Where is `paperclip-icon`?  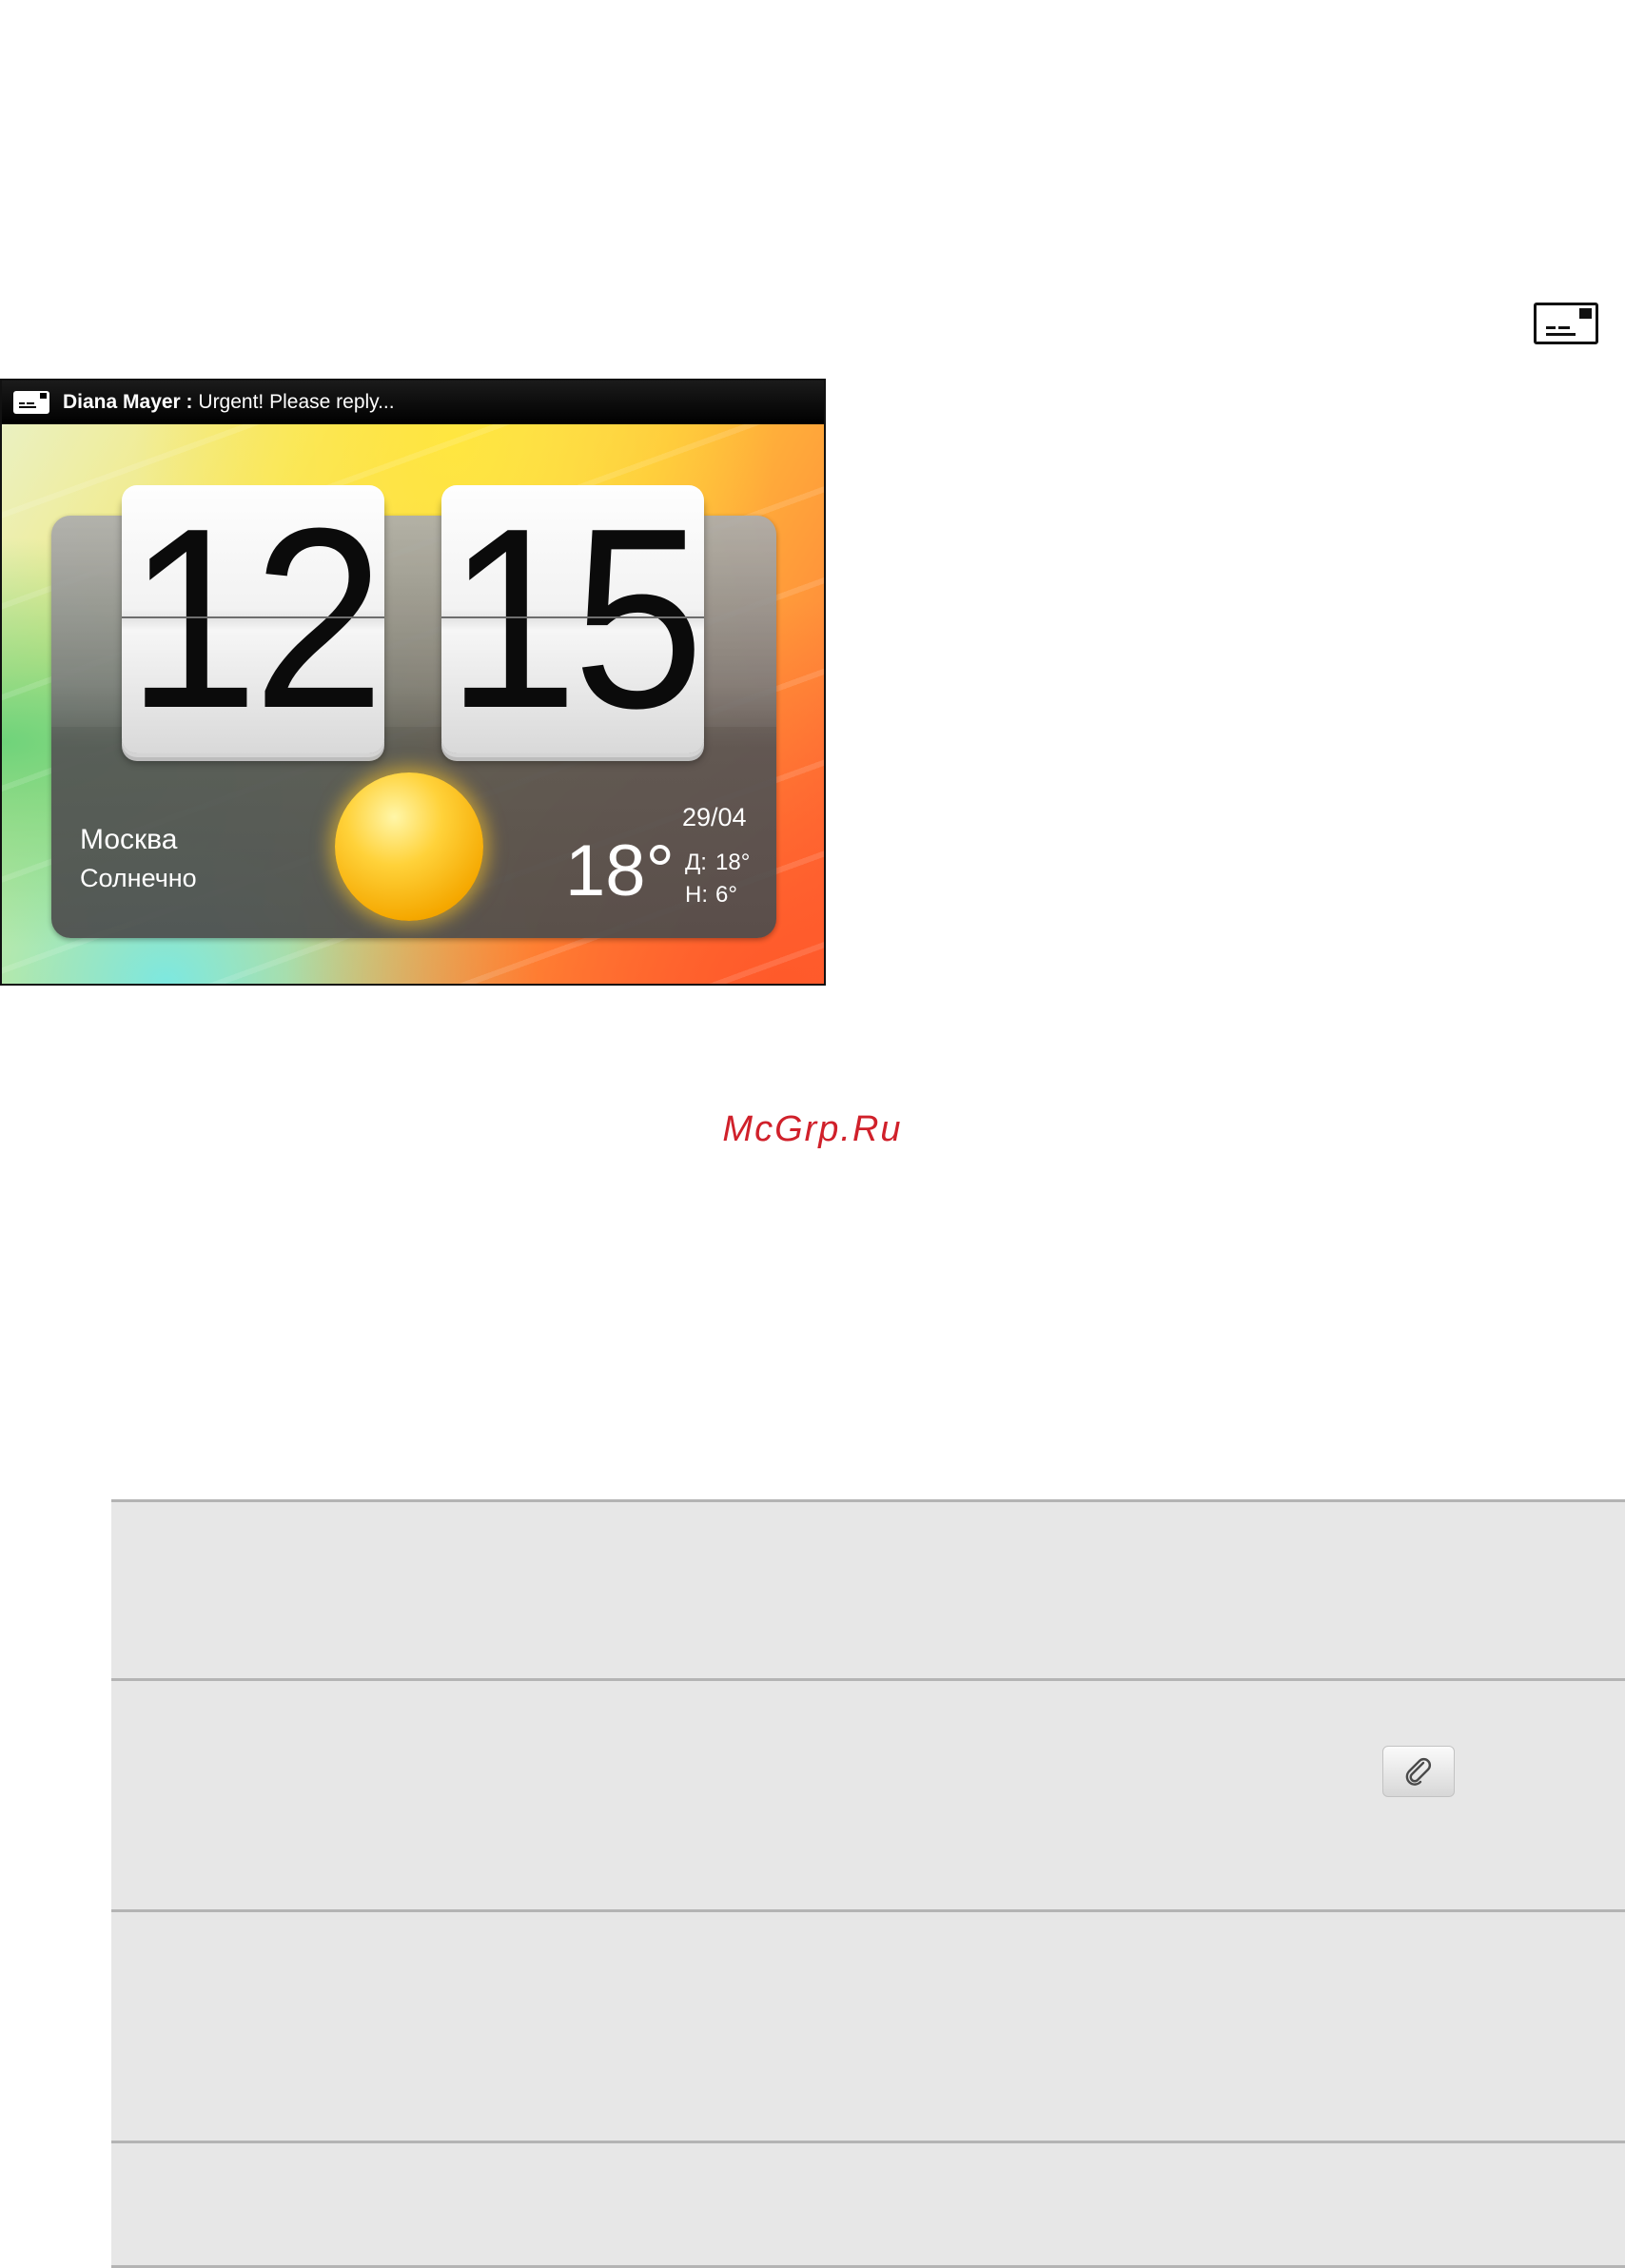
paperclip-icon is located at coordinates (1418, 1772).